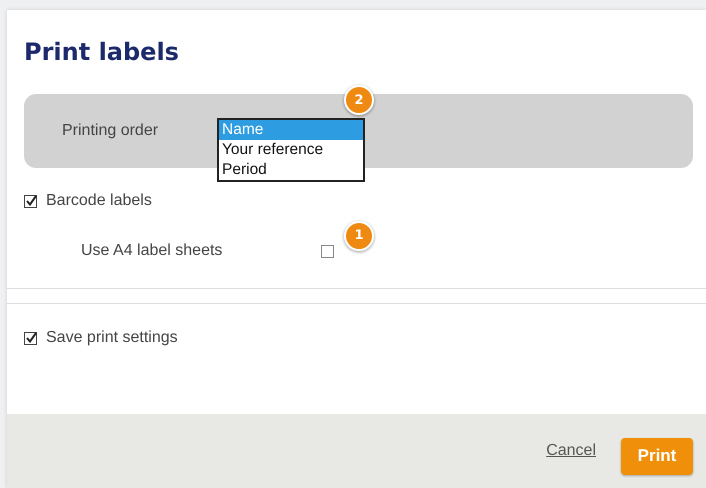 Image resolution: width=706 pixels, height=488 pixels. I want to click on checkbox-label: Use A4 label sheets, so click(152, 251).